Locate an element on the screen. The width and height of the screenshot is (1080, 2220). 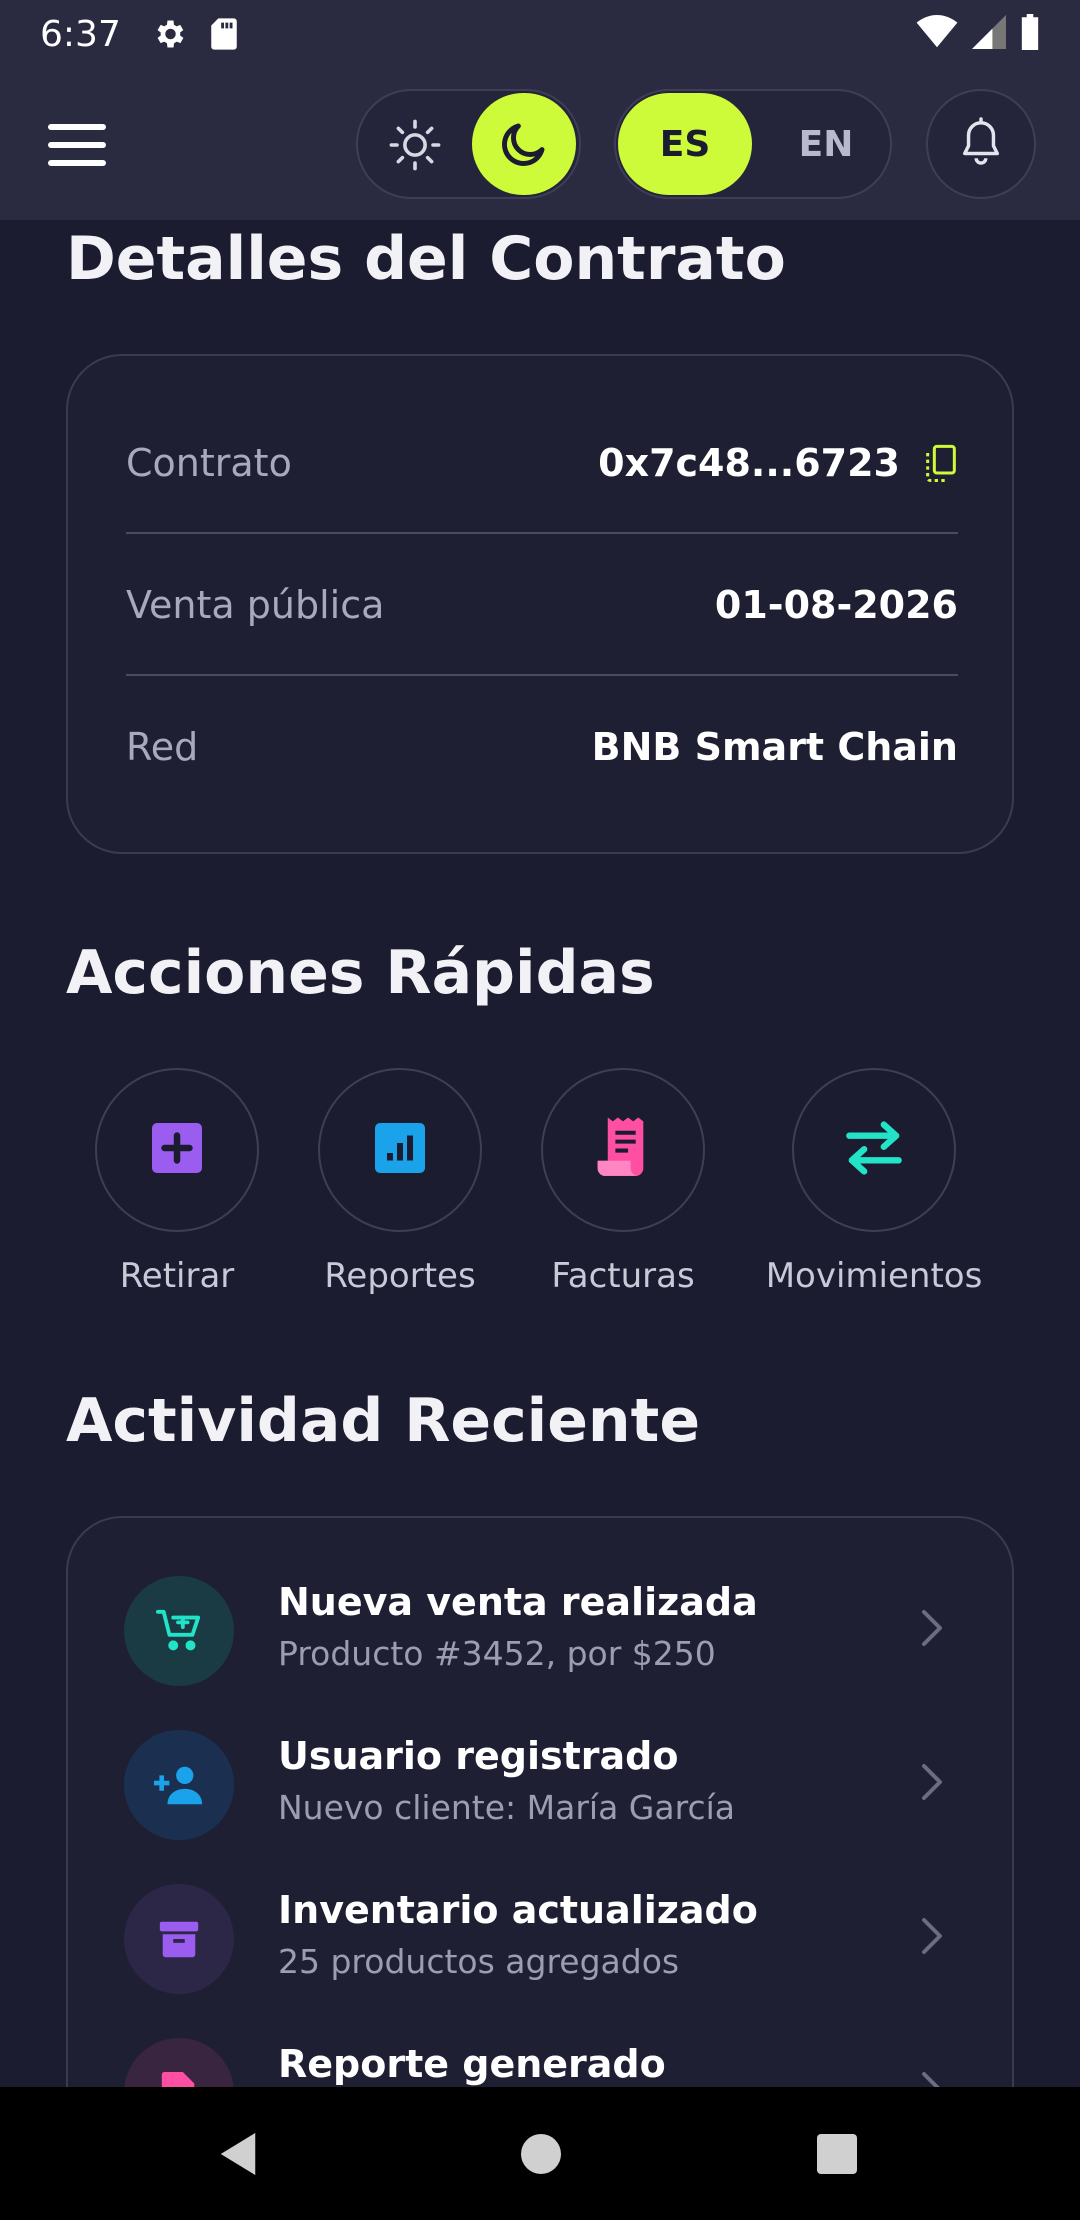
activity-title: Inventario actualizado is located at coordinates (518, 1910).